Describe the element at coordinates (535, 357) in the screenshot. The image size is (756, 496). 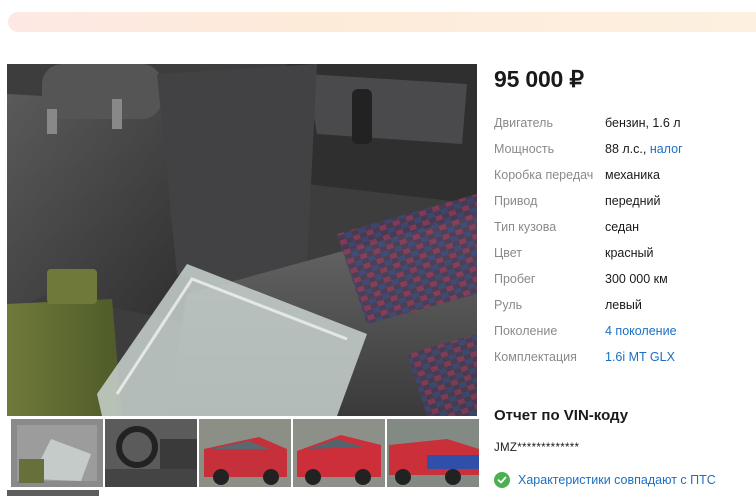
I see `spec-label: Комплектация` at that location.